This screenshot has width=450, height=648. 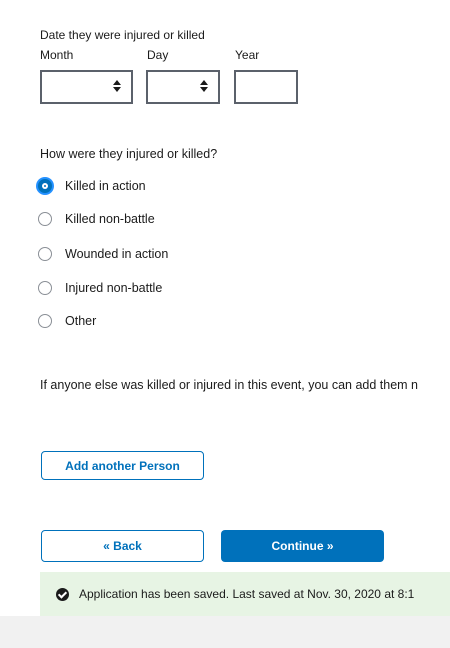 What do you see at coordinates (225, 632) in the screenshot?
I see `page-footer-band` at bounding box center [225, 632].